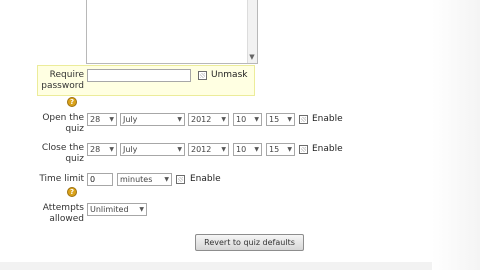 The width and height of the screenshot is (480, 270). Describe the element at coordinates (229, 75) in the screenshot. I see `unmask-label: Unmask` at that location.